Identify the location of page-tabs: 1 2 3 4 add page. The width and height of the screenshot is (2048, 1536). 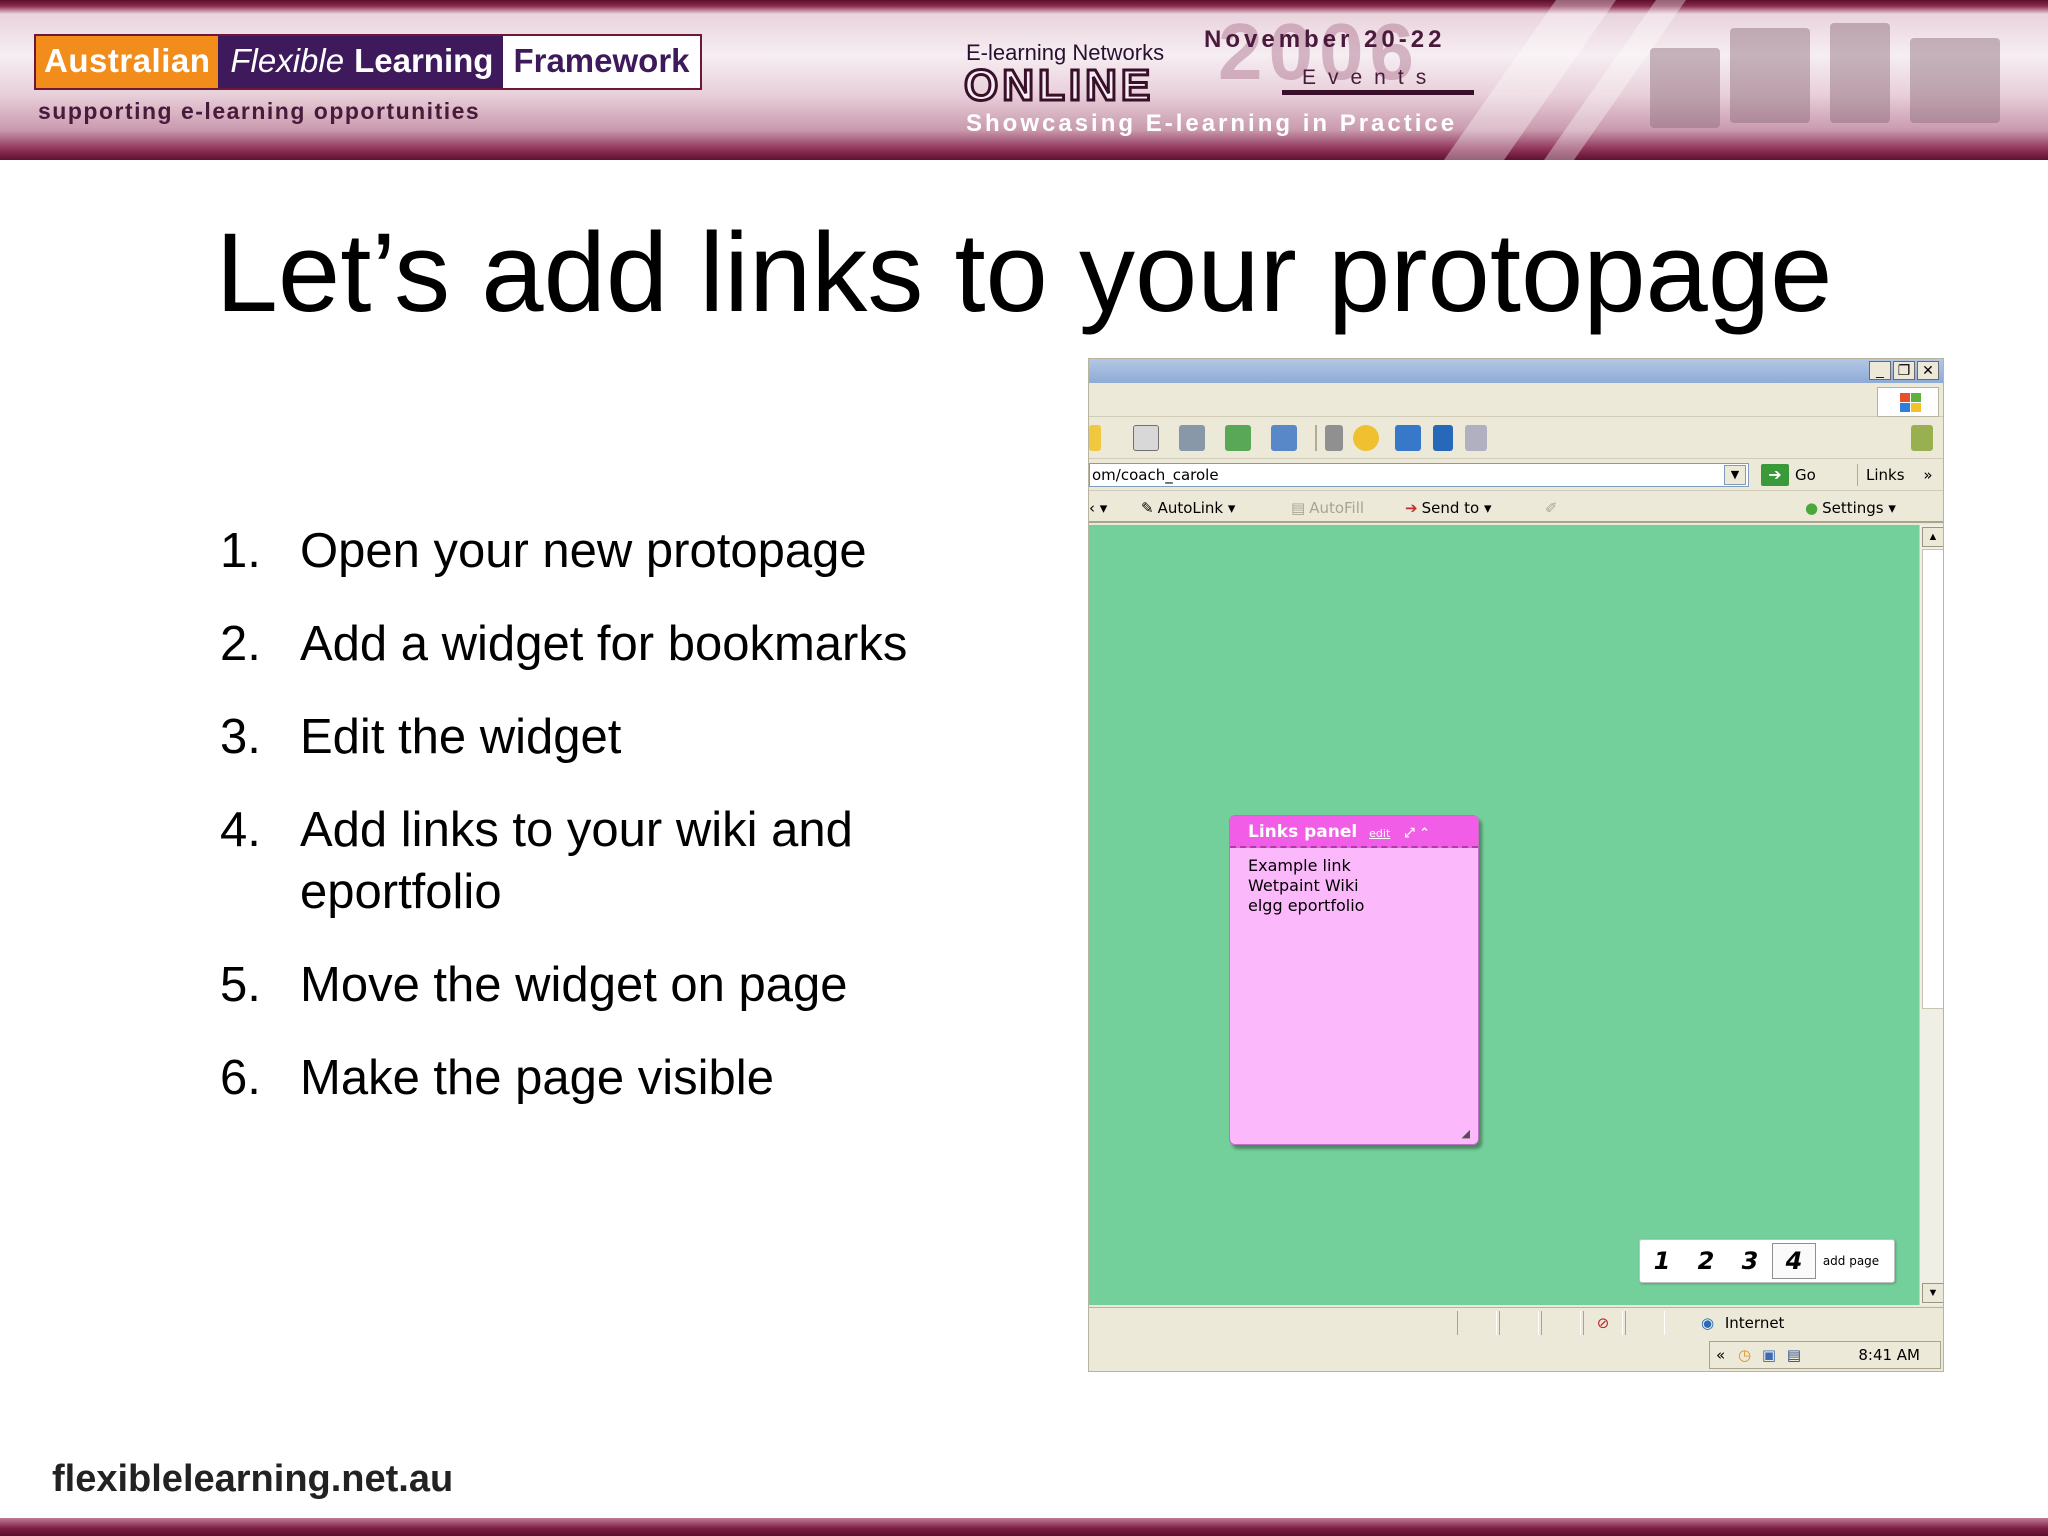
(1767, 1261).